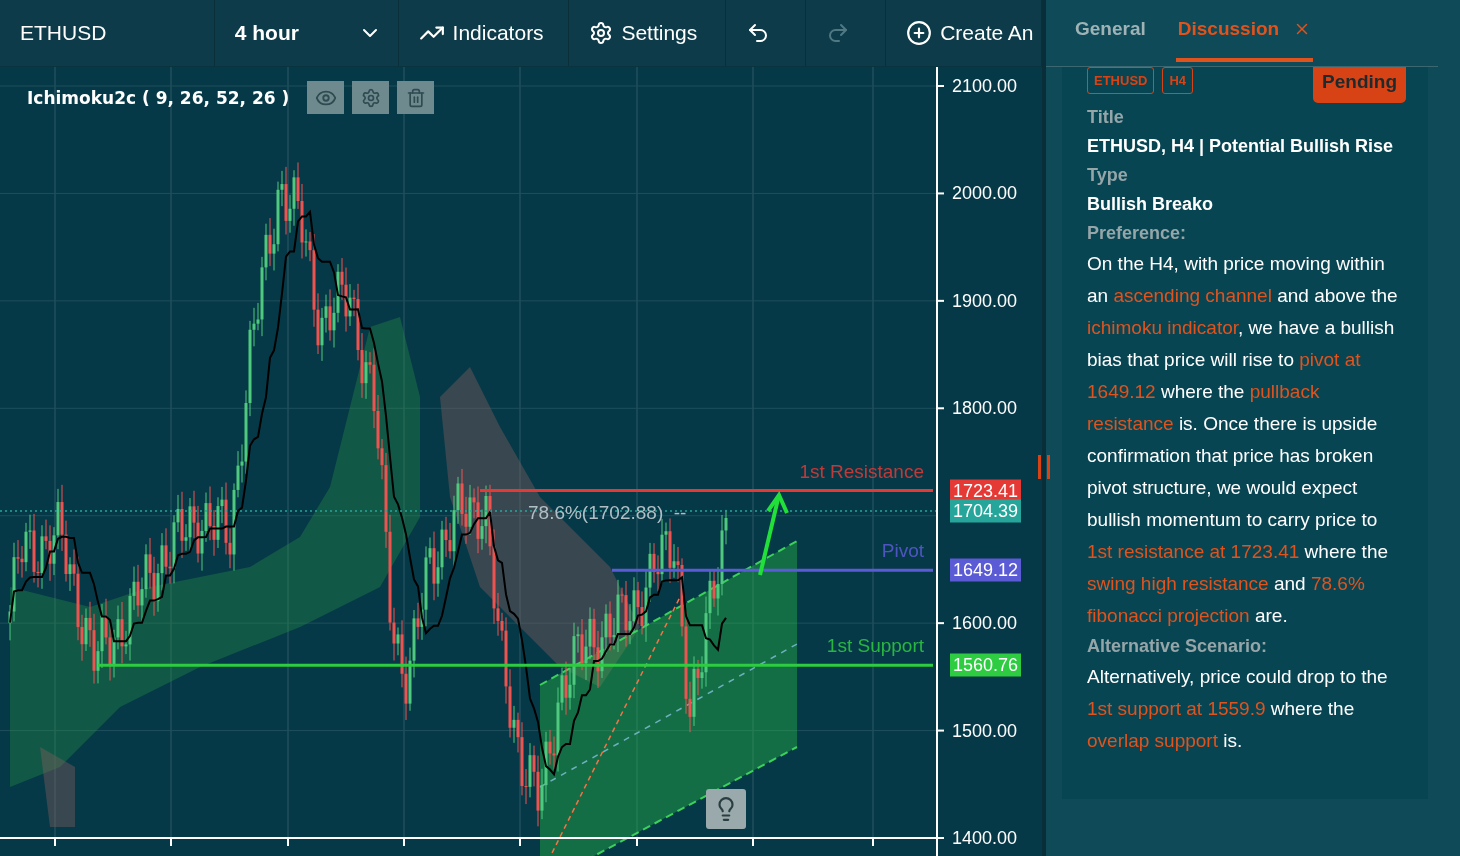  I want to click on field-label: Title, so click(1106, 117).